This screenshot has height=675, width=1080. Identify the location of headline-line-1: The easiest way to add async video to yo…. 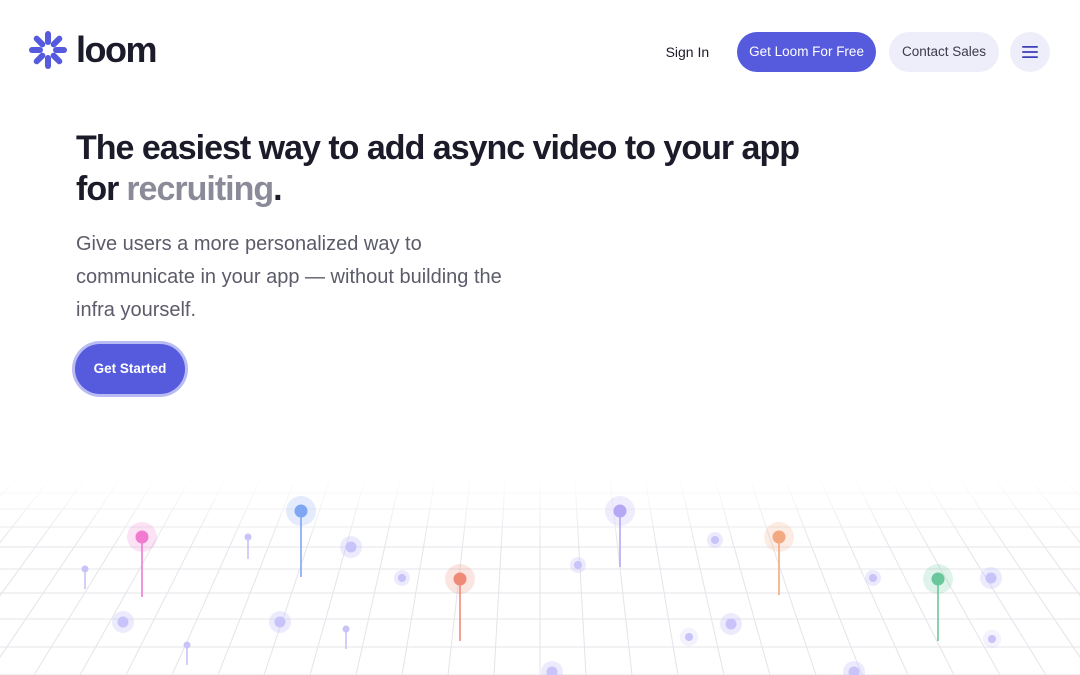
(438, 148).